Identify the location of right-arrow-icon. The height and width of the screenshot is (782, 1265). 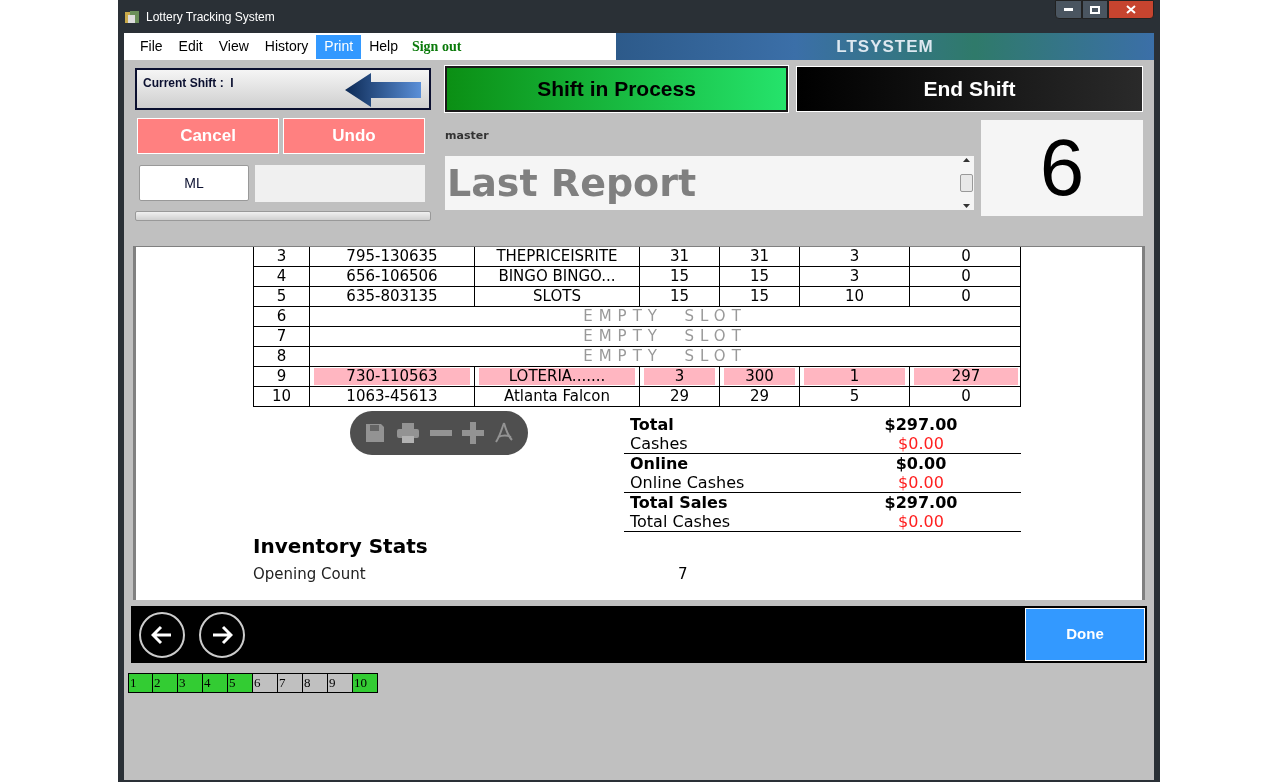
(222, 634).